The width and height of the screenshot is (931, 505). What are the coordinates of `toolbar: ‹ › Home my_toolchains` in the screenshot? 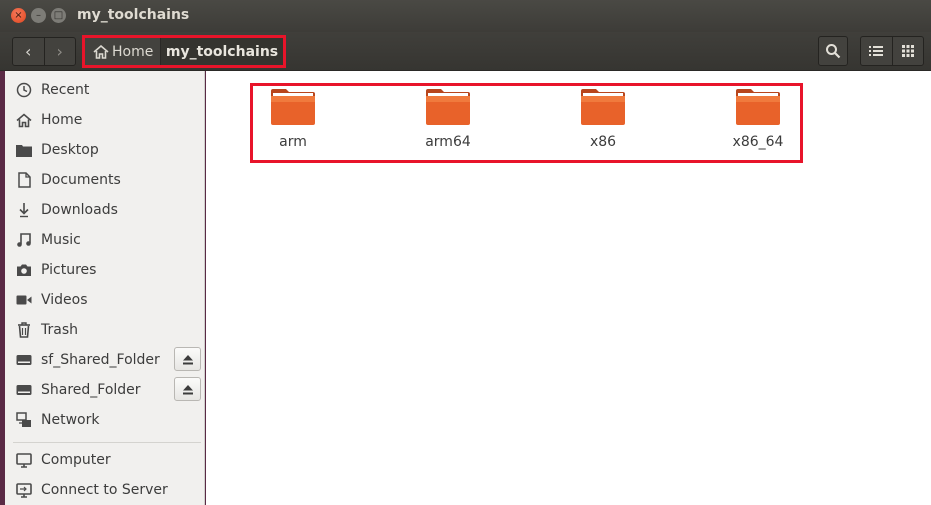 It's located at (465, 51).